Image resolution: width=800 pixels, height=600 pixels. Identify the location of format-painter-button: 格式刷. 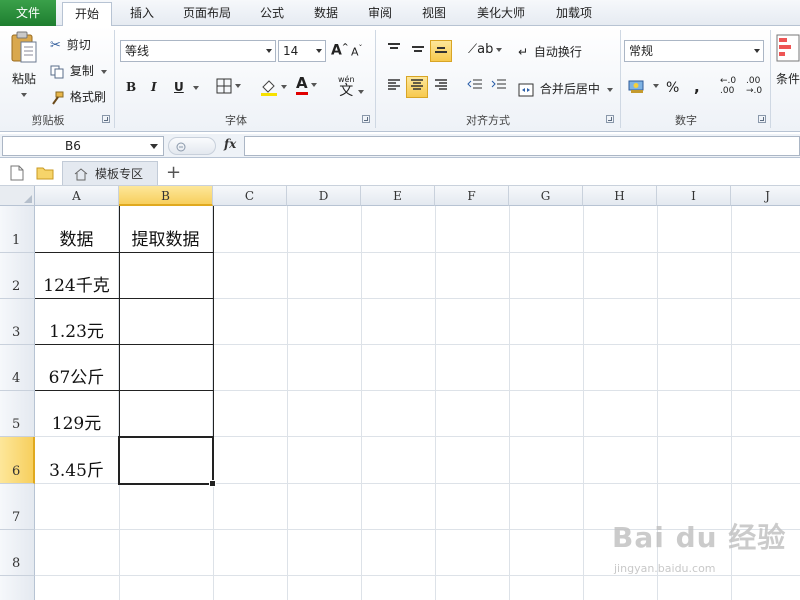
(78, 96).